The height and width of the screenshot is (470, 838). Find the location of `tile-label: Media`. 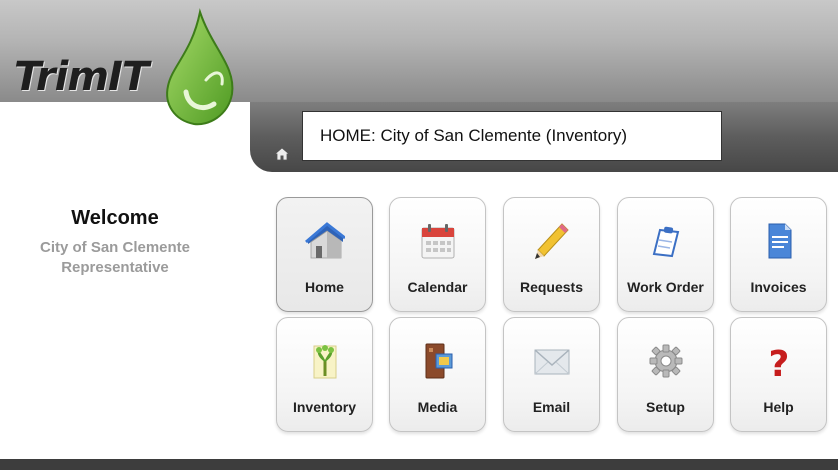

tile-label: Media is located at coordinates (437, 407).